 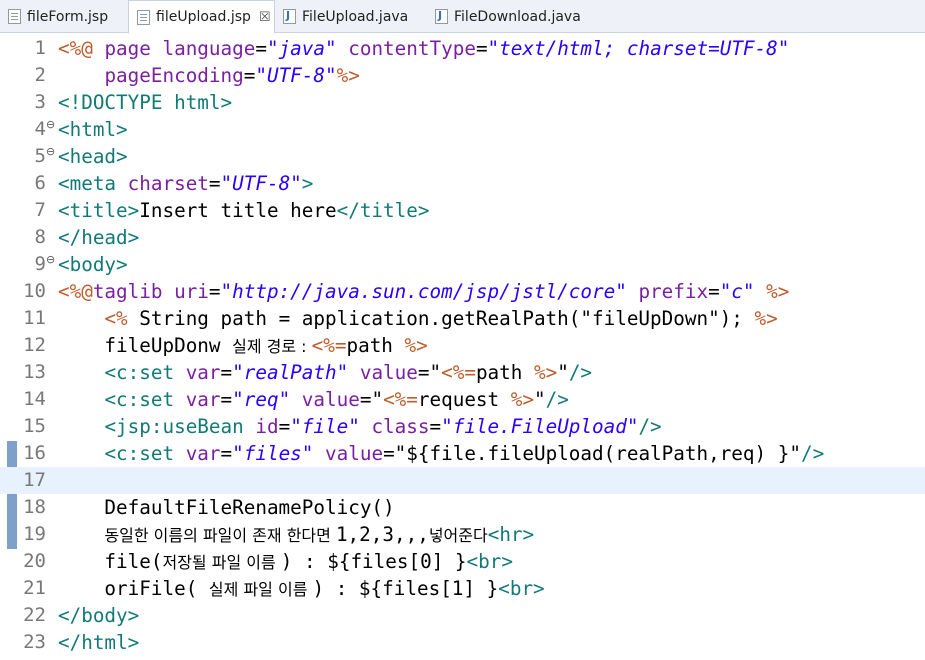 I want to click on line-number: 7, so click(x=40, y=210).